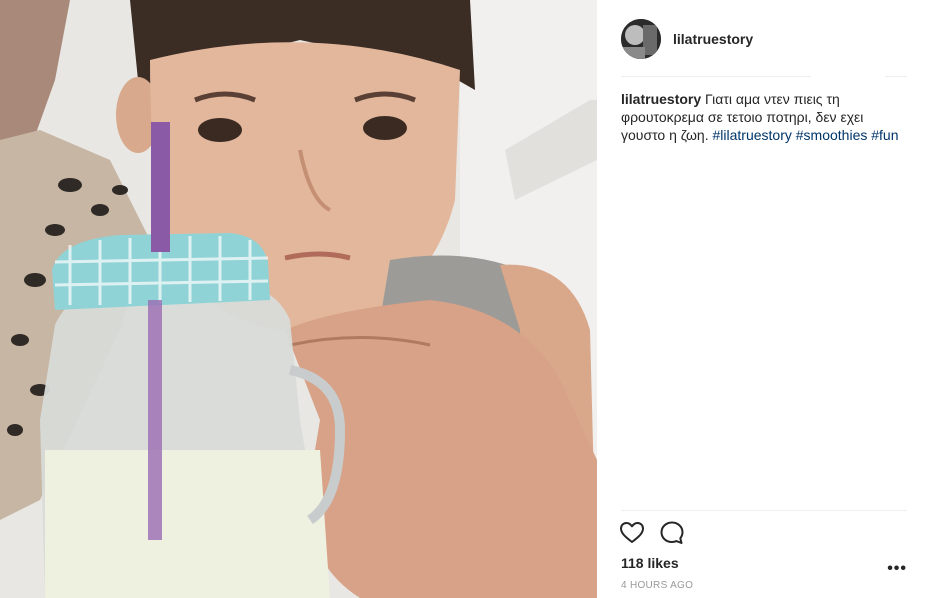 This screenshot has height=598, width=931. What do you see at coordinates (650, 563) in the screenshot?
I see `likes-count: 118 likes` at bounding box center [650, 563].